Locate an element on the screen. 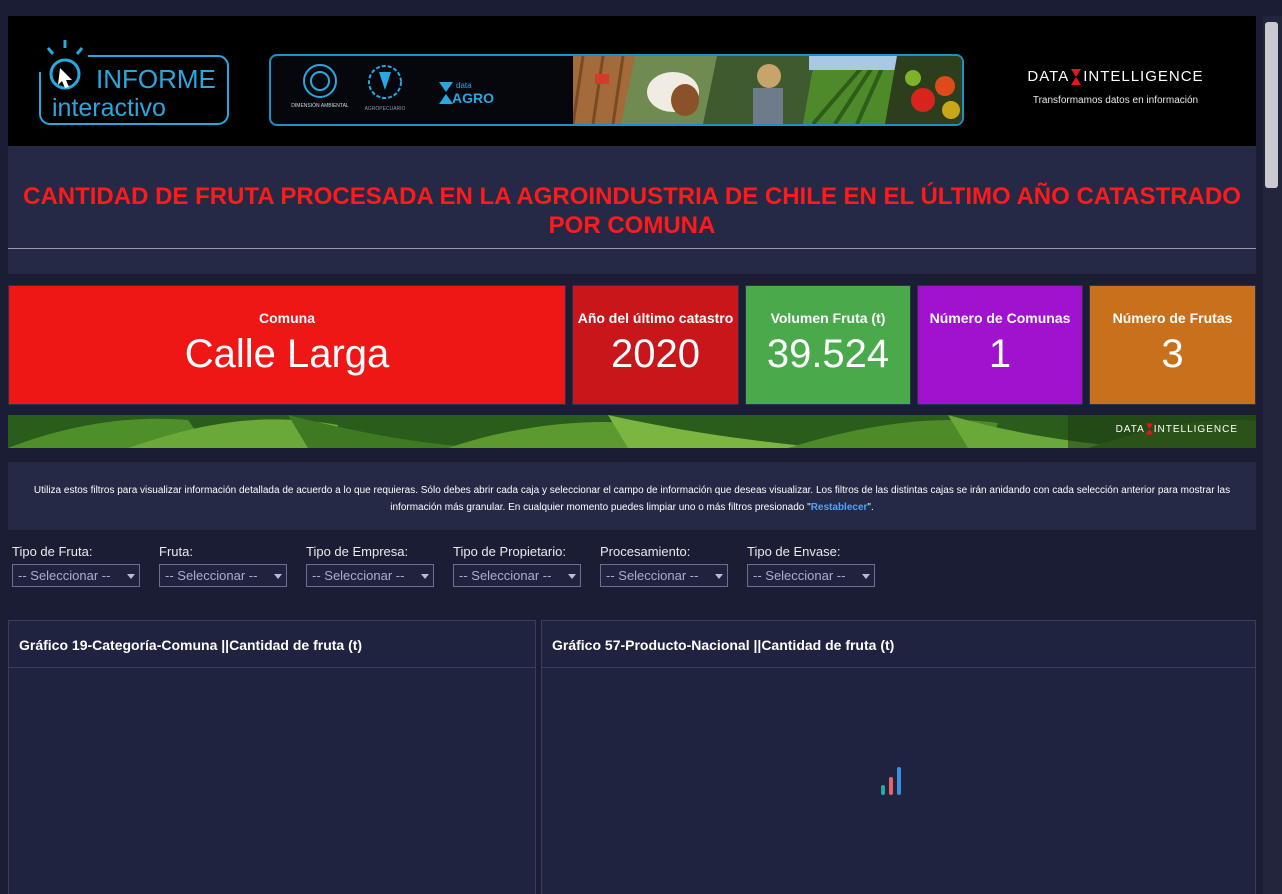 The height and width of the screenshot is (894, 1282). informe-interactivo-logo: INFORME interactivo is located at coordinates (133, 82).